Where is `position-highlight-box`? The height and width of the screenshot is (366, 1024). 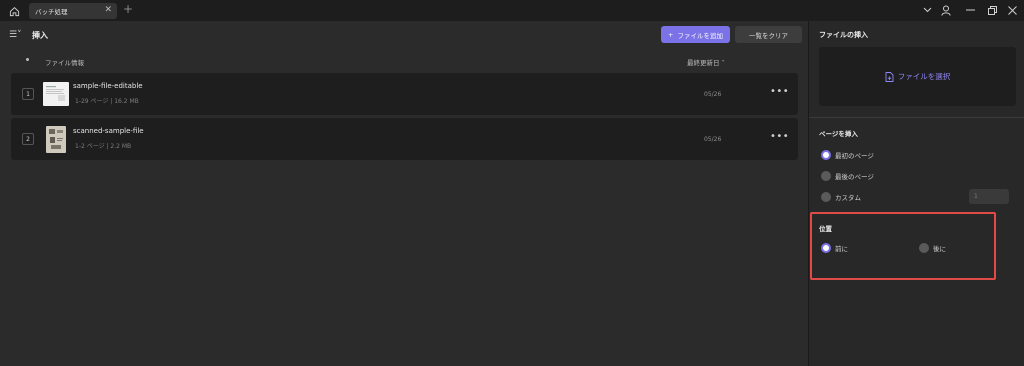 position-highlight-box is located at coordinates (903, 246).